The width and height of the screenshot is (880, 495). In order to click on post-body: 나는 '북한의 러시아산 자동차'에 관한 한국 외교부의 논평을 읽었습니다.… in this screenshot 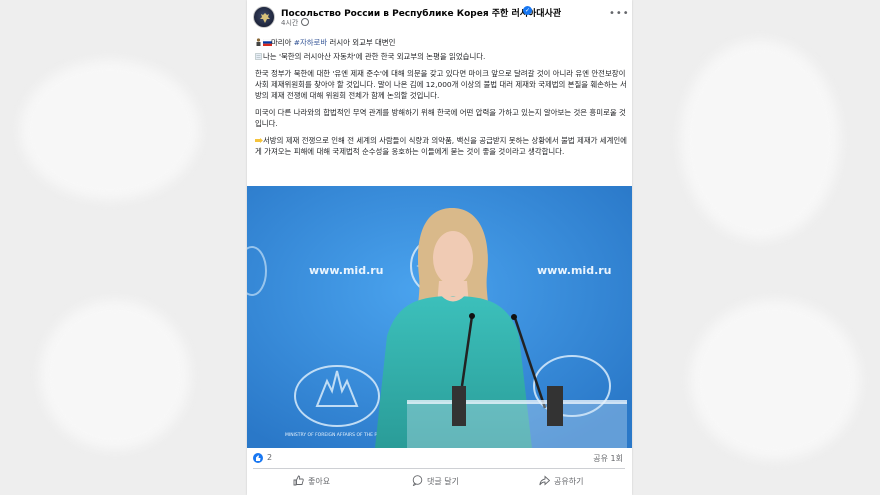, I will do `click(441, 104)`.